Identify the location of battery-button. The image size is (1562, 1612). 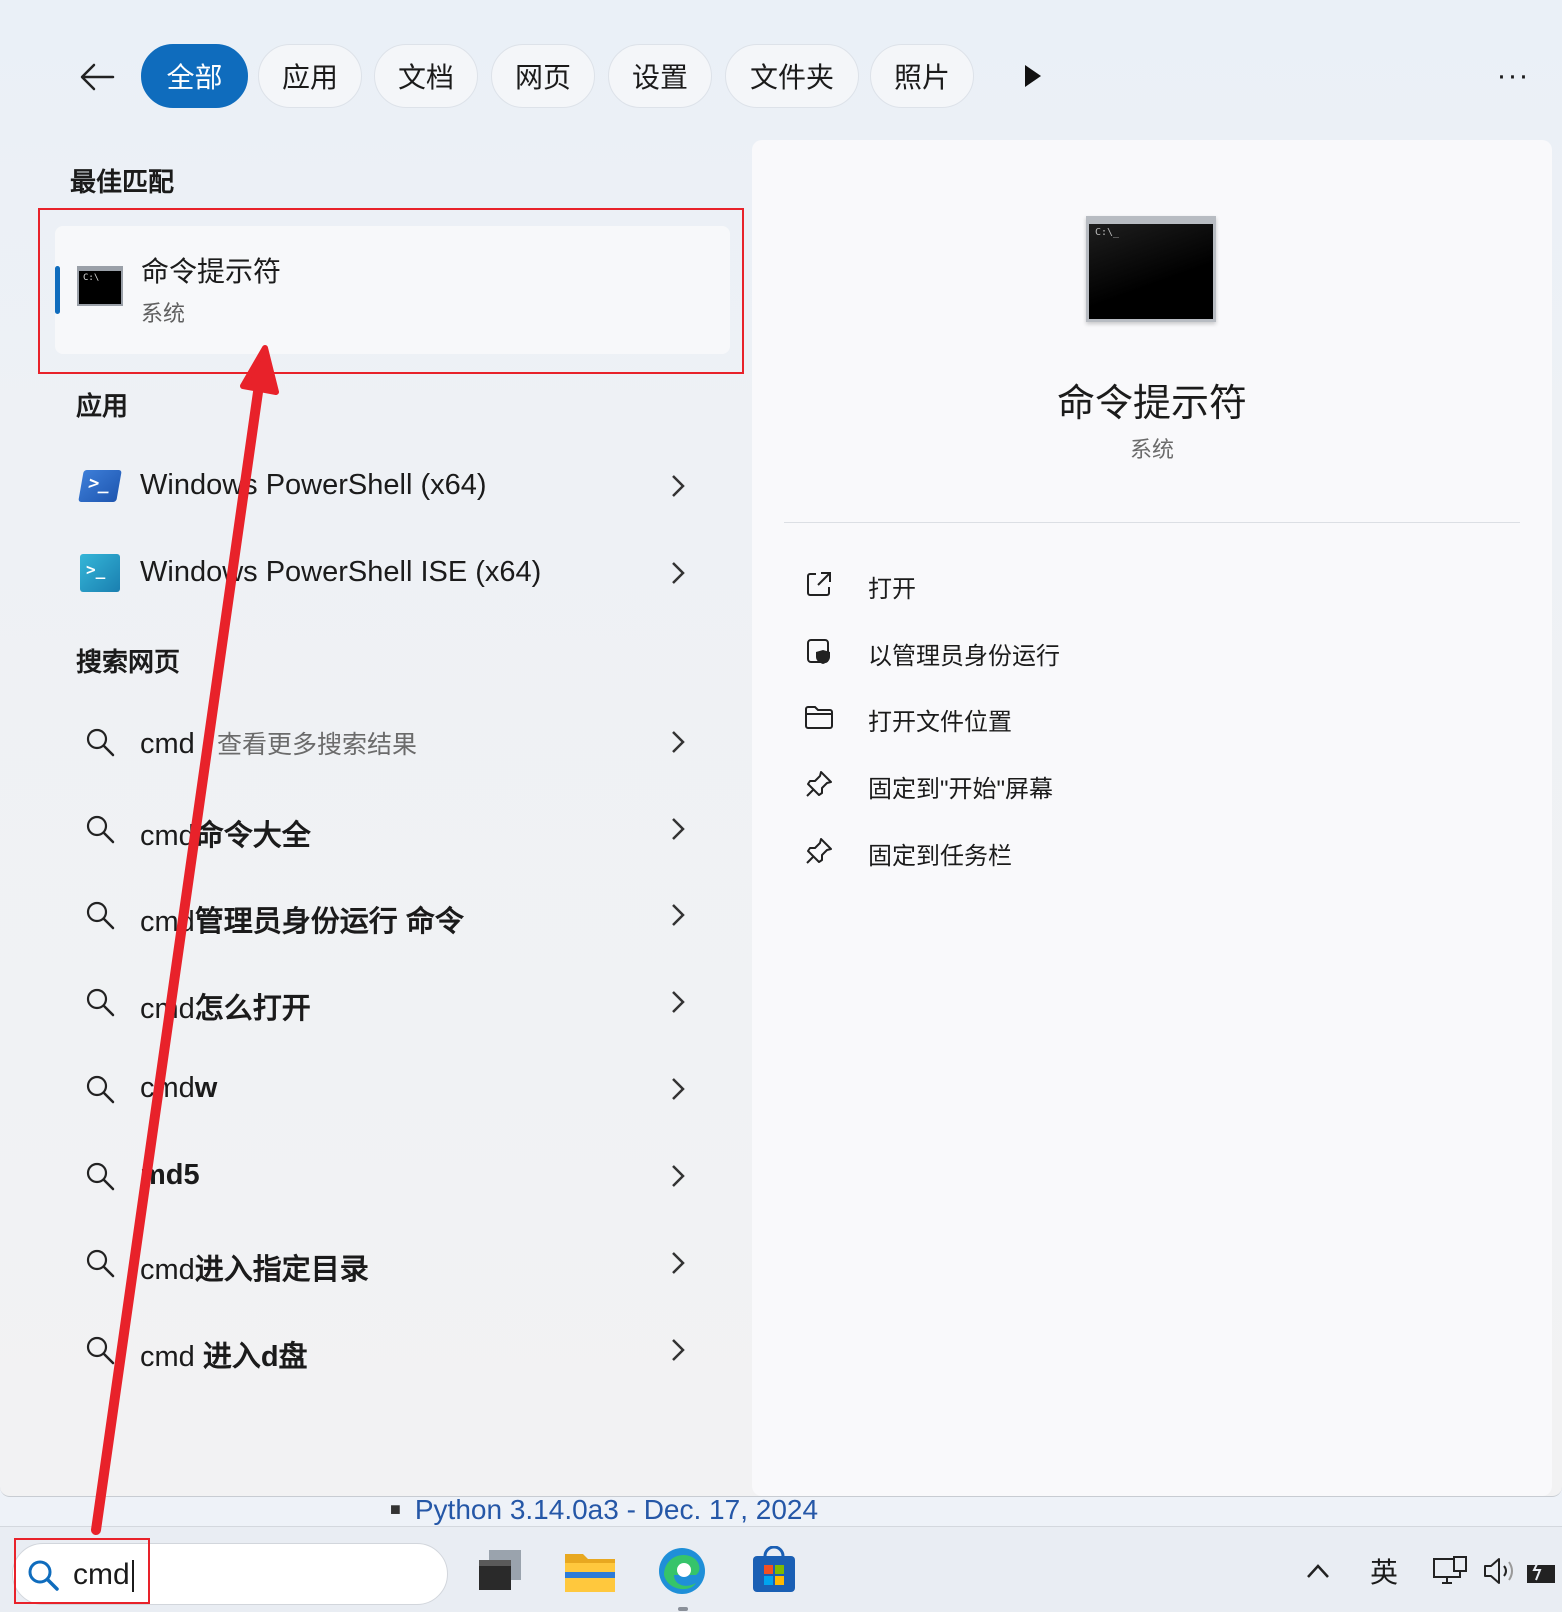
(1543, 1571).